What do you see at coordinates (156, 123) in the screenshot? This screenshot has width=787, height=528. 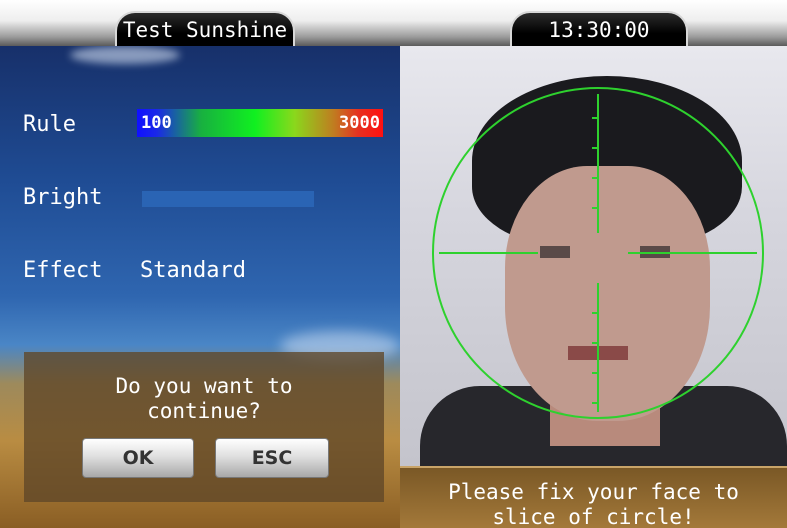 I see `rule-min-value: 100` at bounding box center [156, 123].